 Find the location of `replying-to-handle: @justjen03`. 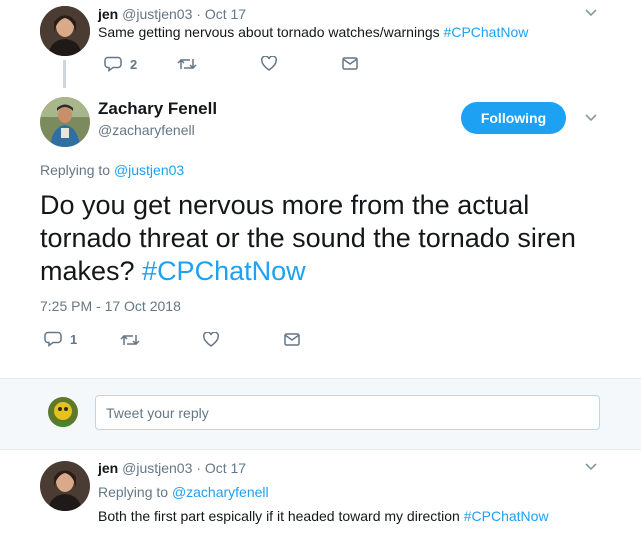

replying-to-handle: @justjen03 is located at coordinates (149, 170).